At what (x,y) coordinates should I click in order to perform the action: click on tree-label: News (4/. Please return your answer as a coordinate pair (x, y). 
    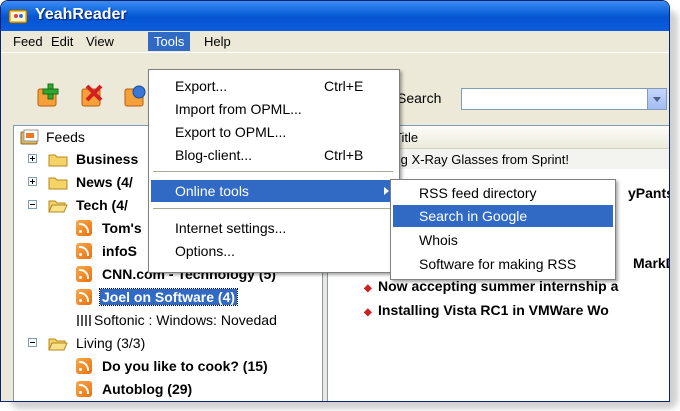
    Looking at the image, I should click on (104, 182).